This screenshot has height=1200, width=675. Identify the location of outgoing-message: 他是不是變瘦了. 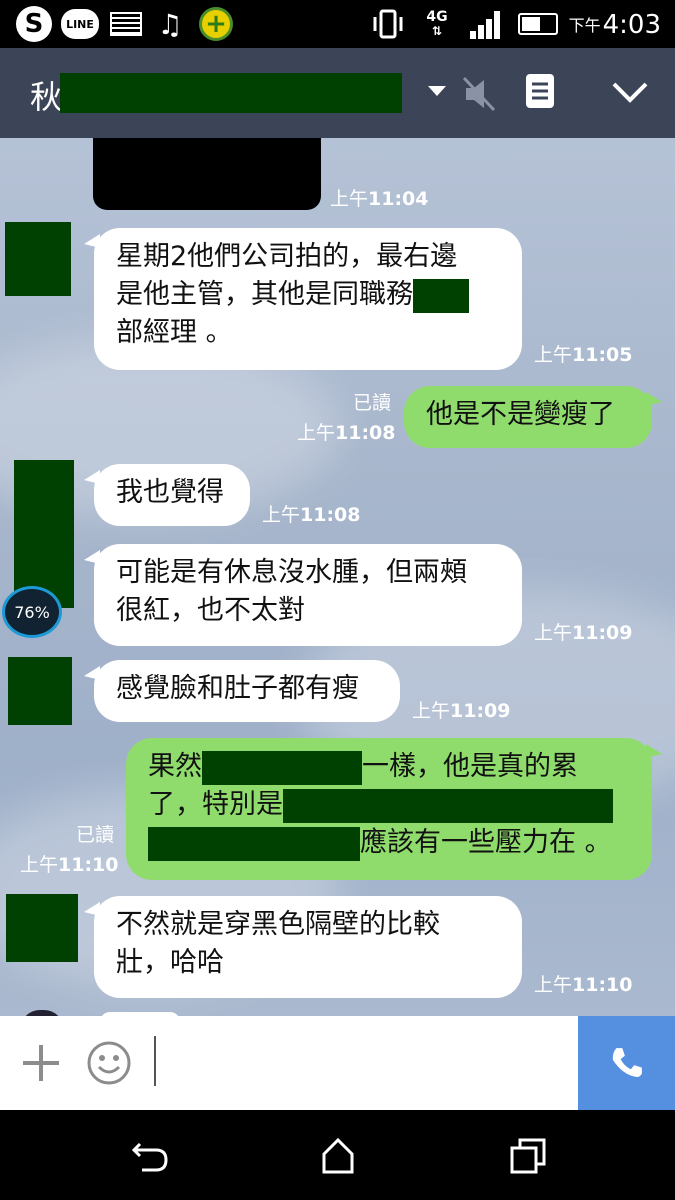
(533, 417).